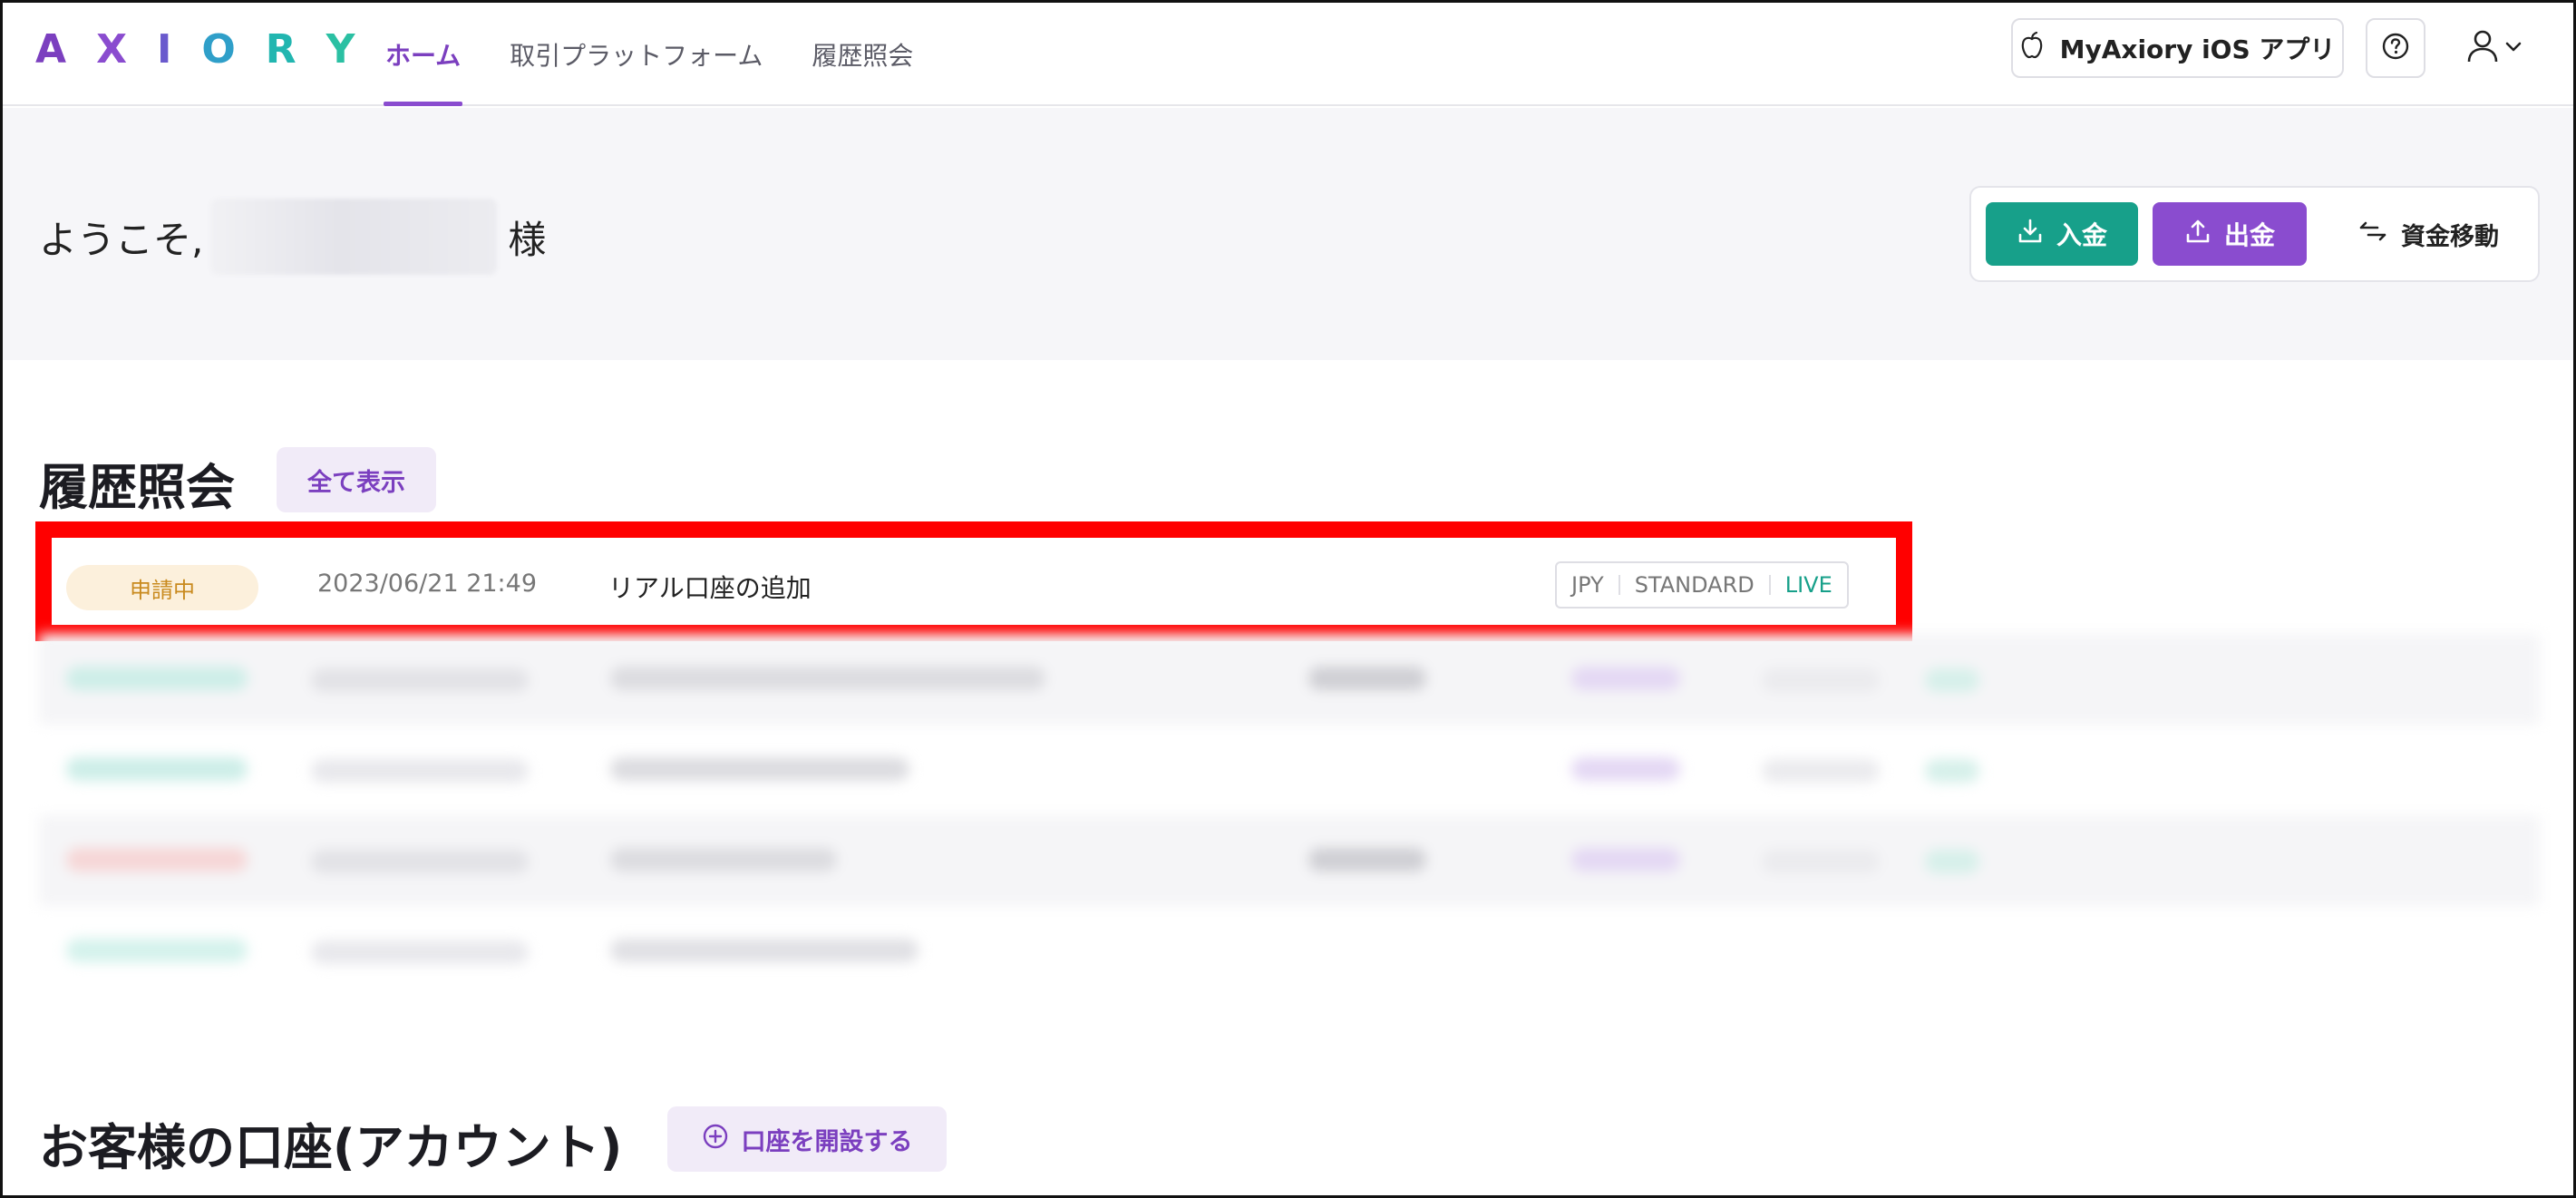  Describe the element at coordinates (121, 239) in the screenshot. I see `greeting-text: ようこそ,` at that location.